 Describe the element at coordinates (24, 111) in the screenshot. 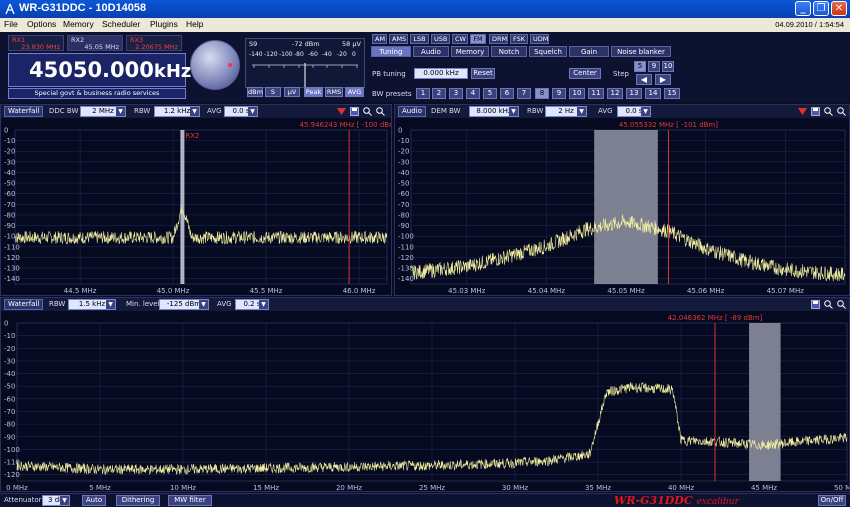

I see `ddc-waterfall-button: Waterfall` at that location.